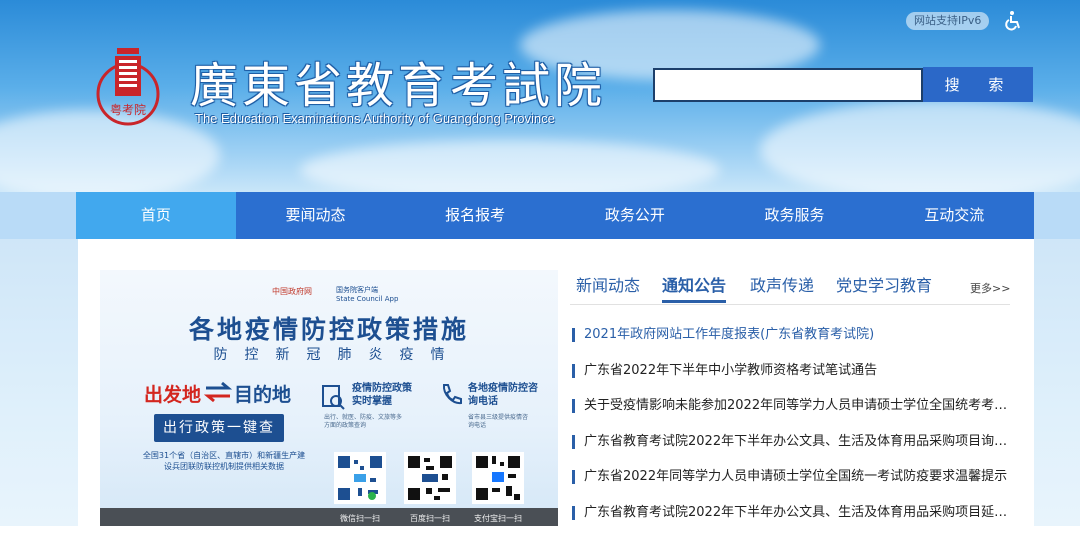 Image resolution: width=1080 pixels, height=539 pixels. I want to click on news-tabs: 新闻动态 通知公告 政声传递 党史学习教育, so click(790, 287).